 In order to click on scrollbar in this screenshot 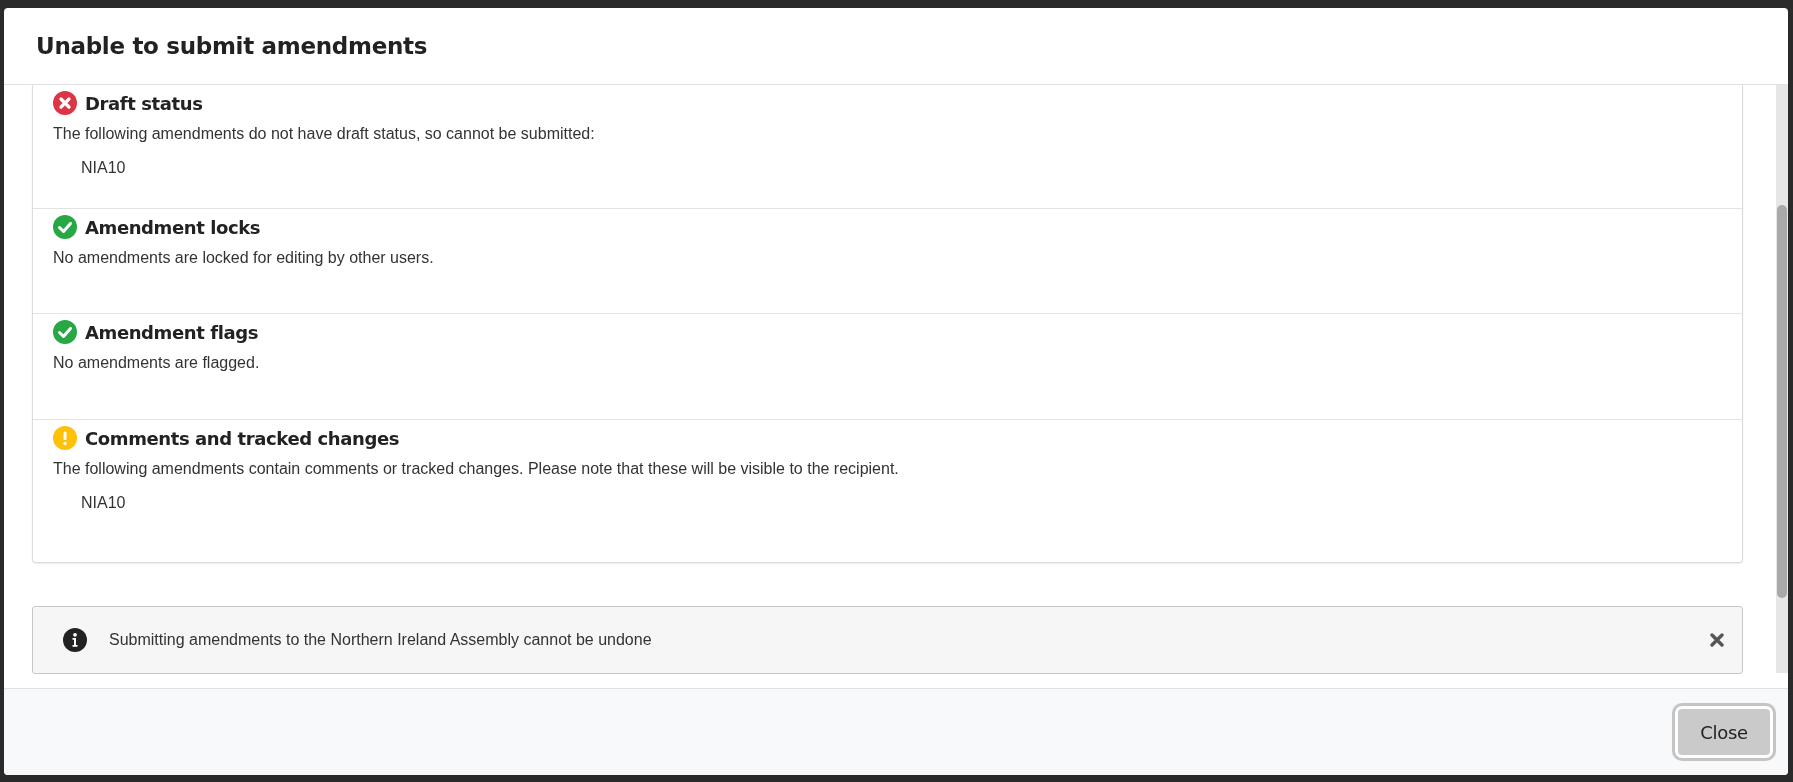, I will do `click(1782, 379)`.